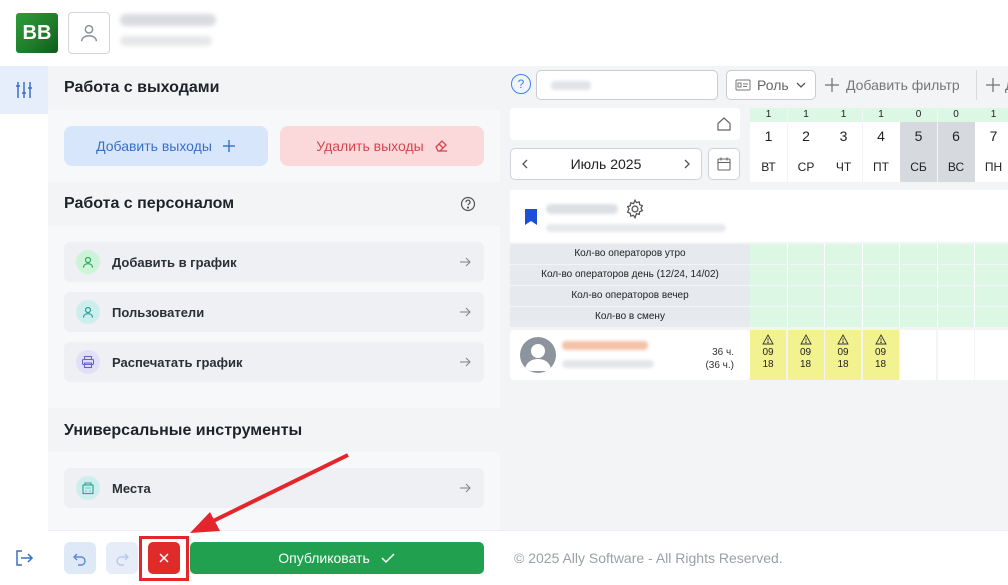 The height and width of the screenshot is (585, 1008). What do you see at coordinates (918, 145) in the screenshot?
I see `day-header: 0 5 СБ` at bounding box center [918, 145].